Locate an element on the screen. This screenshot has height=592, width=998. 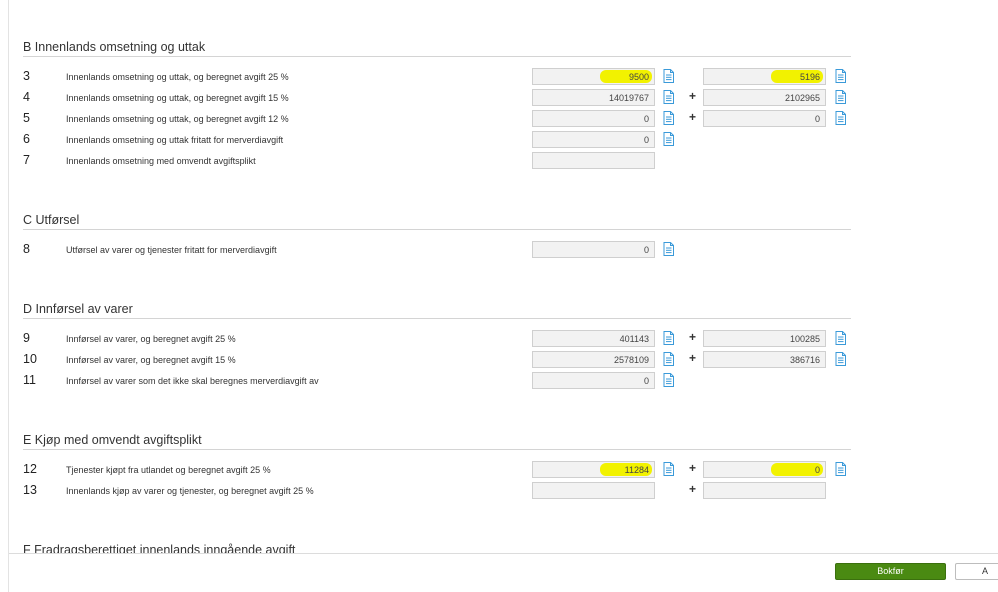
action-footer: Bokfør A is located at coordinates (503, 572).